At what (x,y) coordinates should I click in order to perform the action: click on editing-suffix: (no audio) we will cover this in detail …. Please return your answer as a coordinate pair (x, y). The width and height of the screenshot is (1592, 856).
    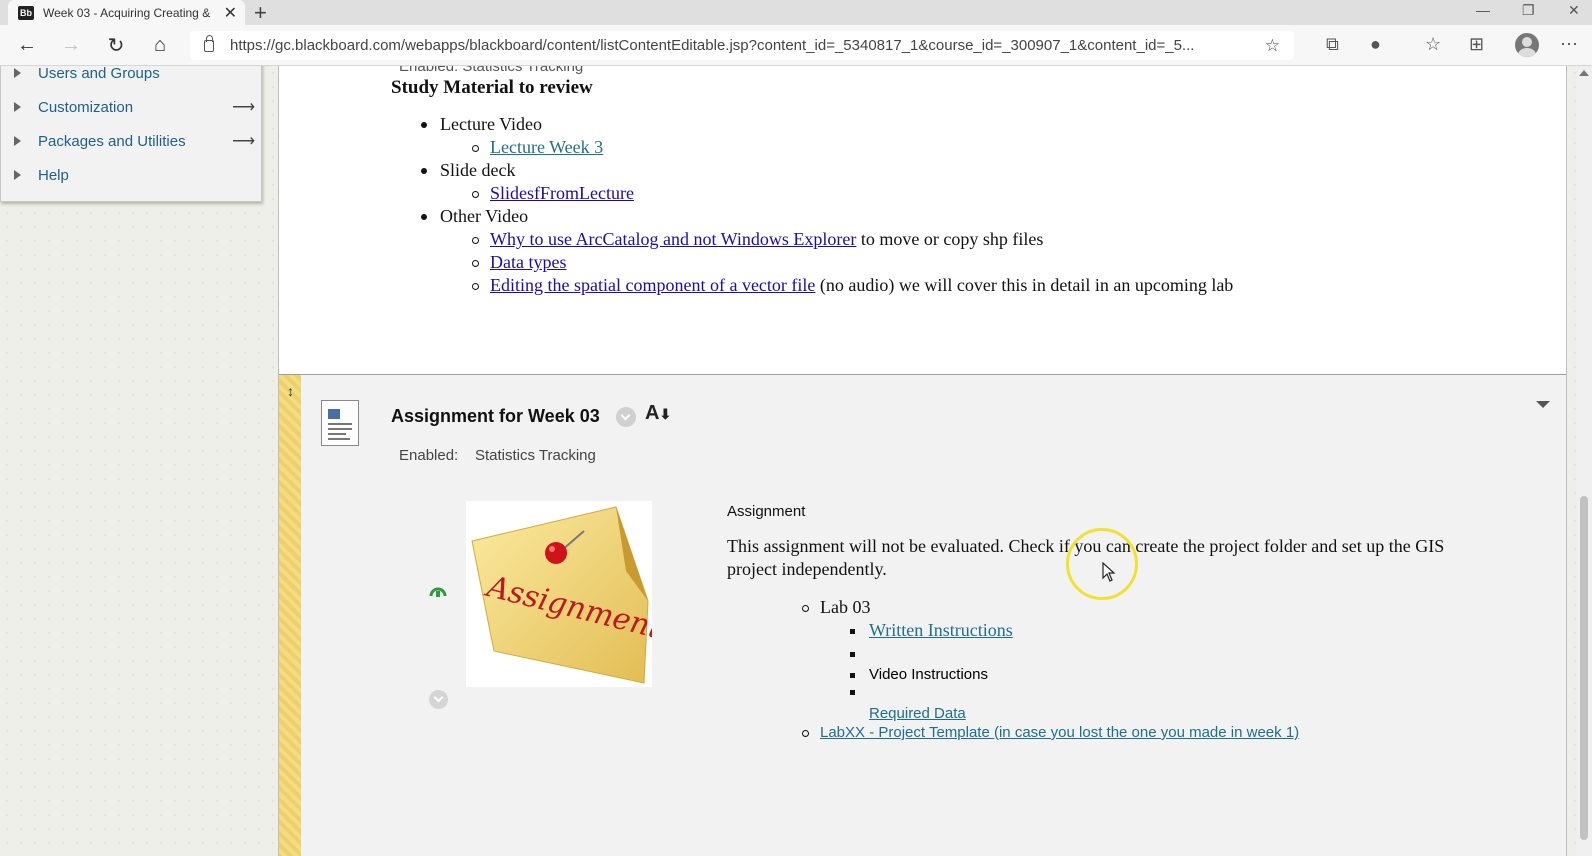
    Looking at the image, I should click on (1026, 285).